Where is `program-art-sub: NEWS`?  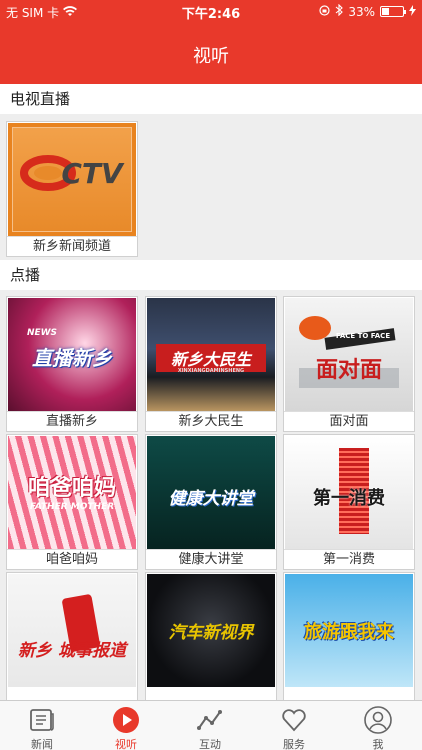
program-art-sub: NEWS is located at coordinates (42, 333).